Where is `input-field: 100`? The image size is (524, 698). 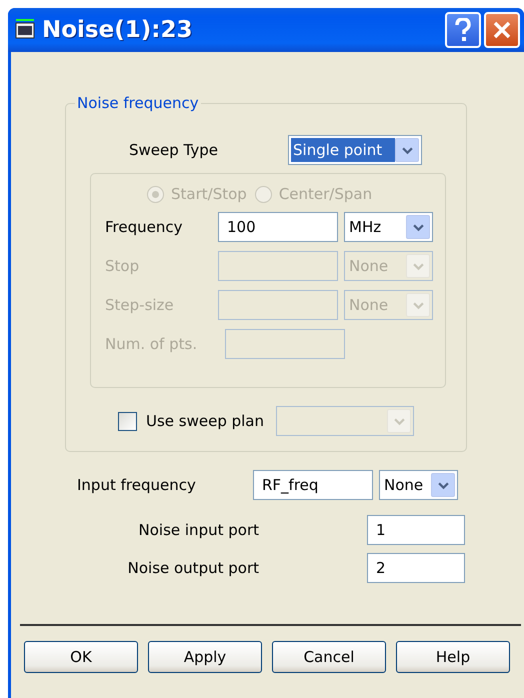 input-field: 100 is located at coordinates (278, 227).